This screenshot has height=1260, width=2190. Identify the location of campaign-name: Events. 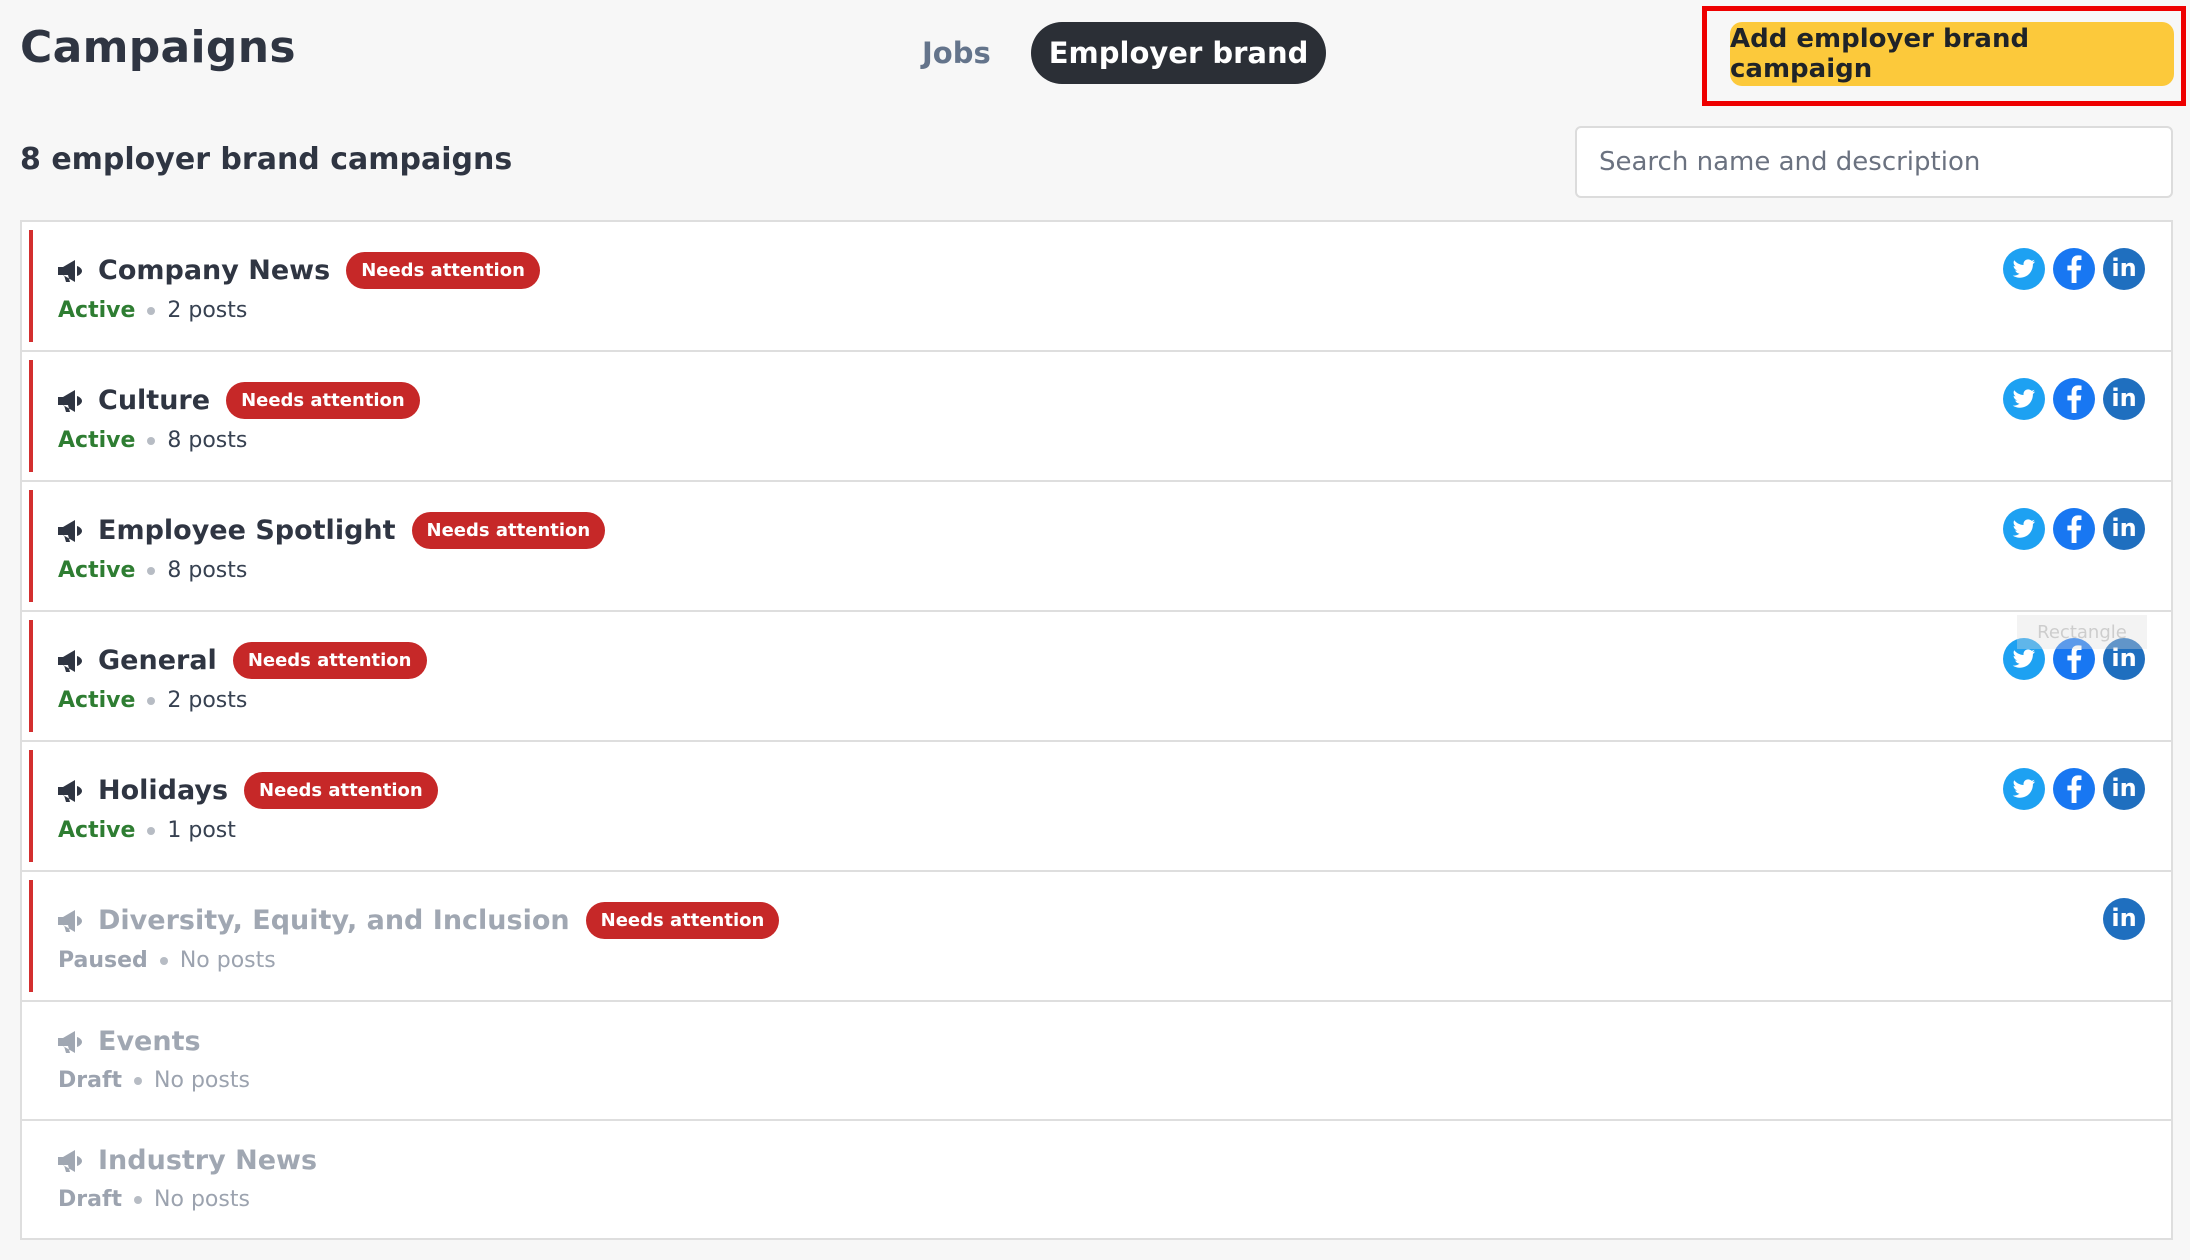
(149, 1041).